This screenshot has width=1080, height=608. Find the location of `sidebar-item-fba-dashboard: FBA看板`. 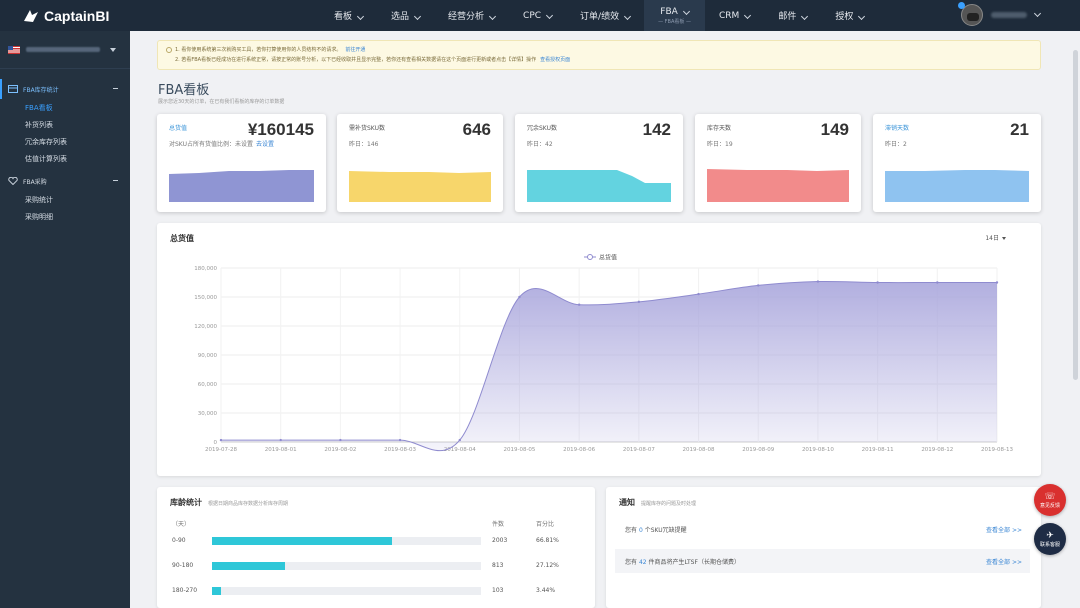

sidebar-item-fba-dashboard: FBA看板 is located at coordinates (65, 107).